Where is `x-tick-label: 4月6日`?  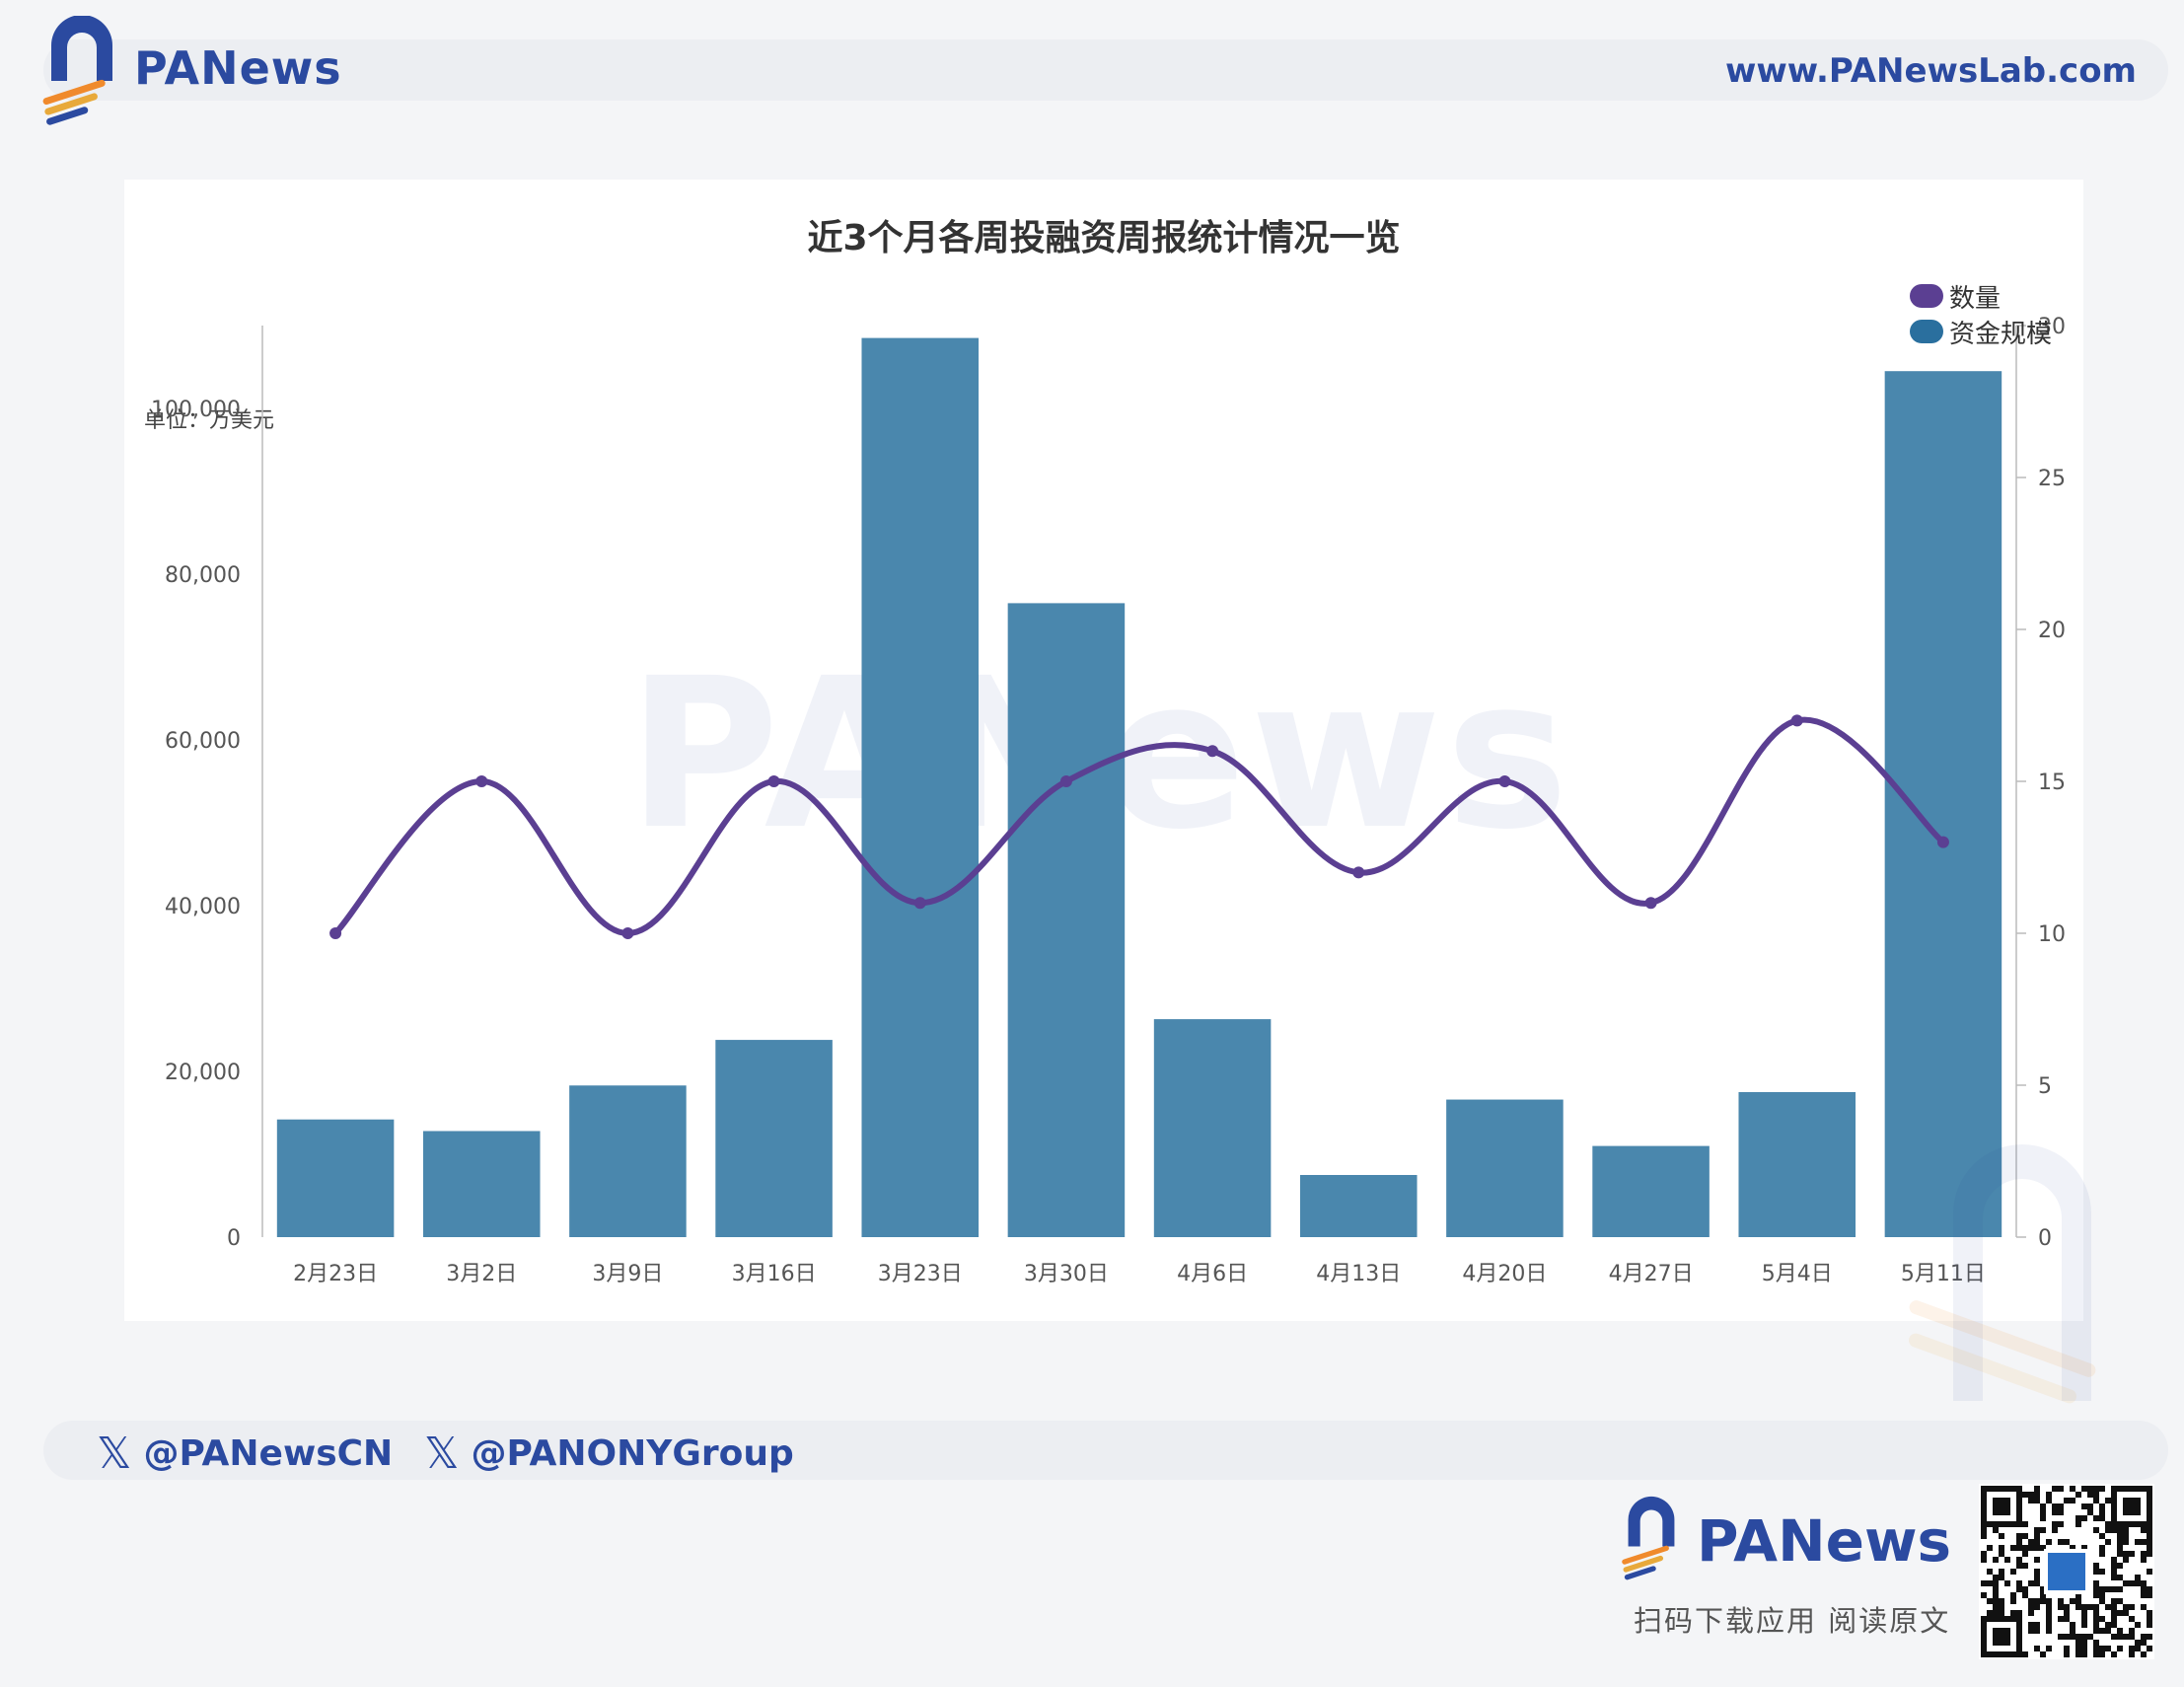
x-tick-label: 4月6日 is located at coordinates (1212, 1274).